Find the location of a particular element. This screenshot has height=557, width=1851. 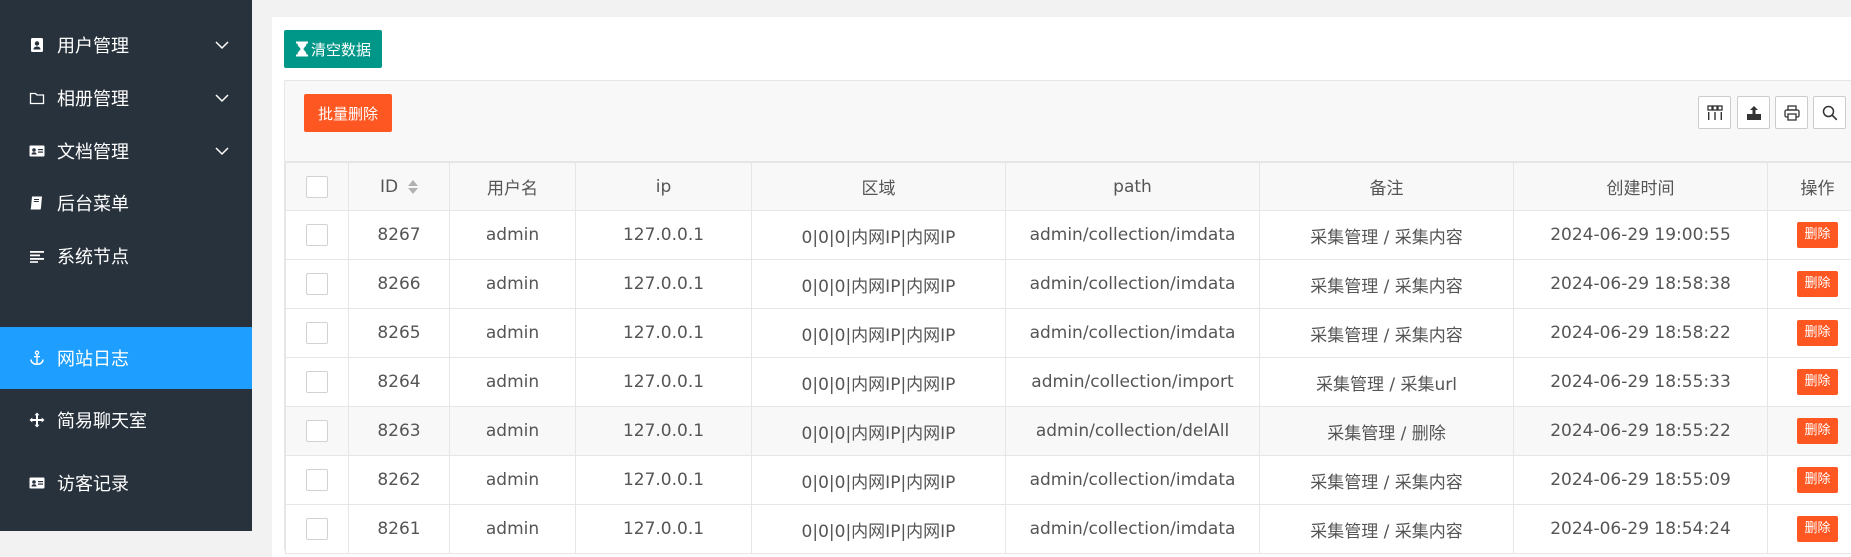

cell-created: 2024-06-29 18:58:22 is located at coordinates (1641, 333).